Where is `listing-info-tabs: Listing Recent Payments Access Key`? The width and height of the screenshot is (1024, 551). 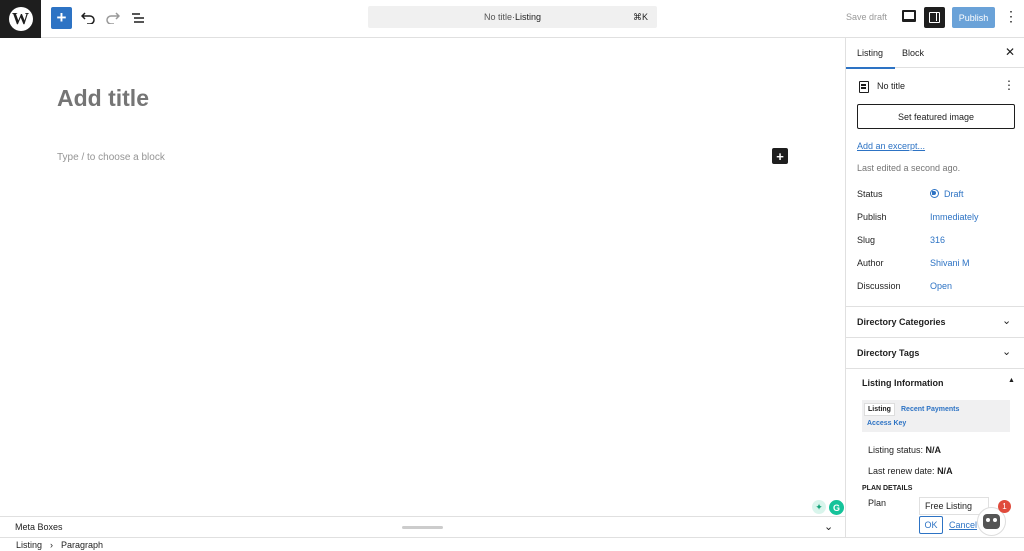
listing-info-tabs: Listing Recent Payments Access Key is located at coordinates (936, 416).